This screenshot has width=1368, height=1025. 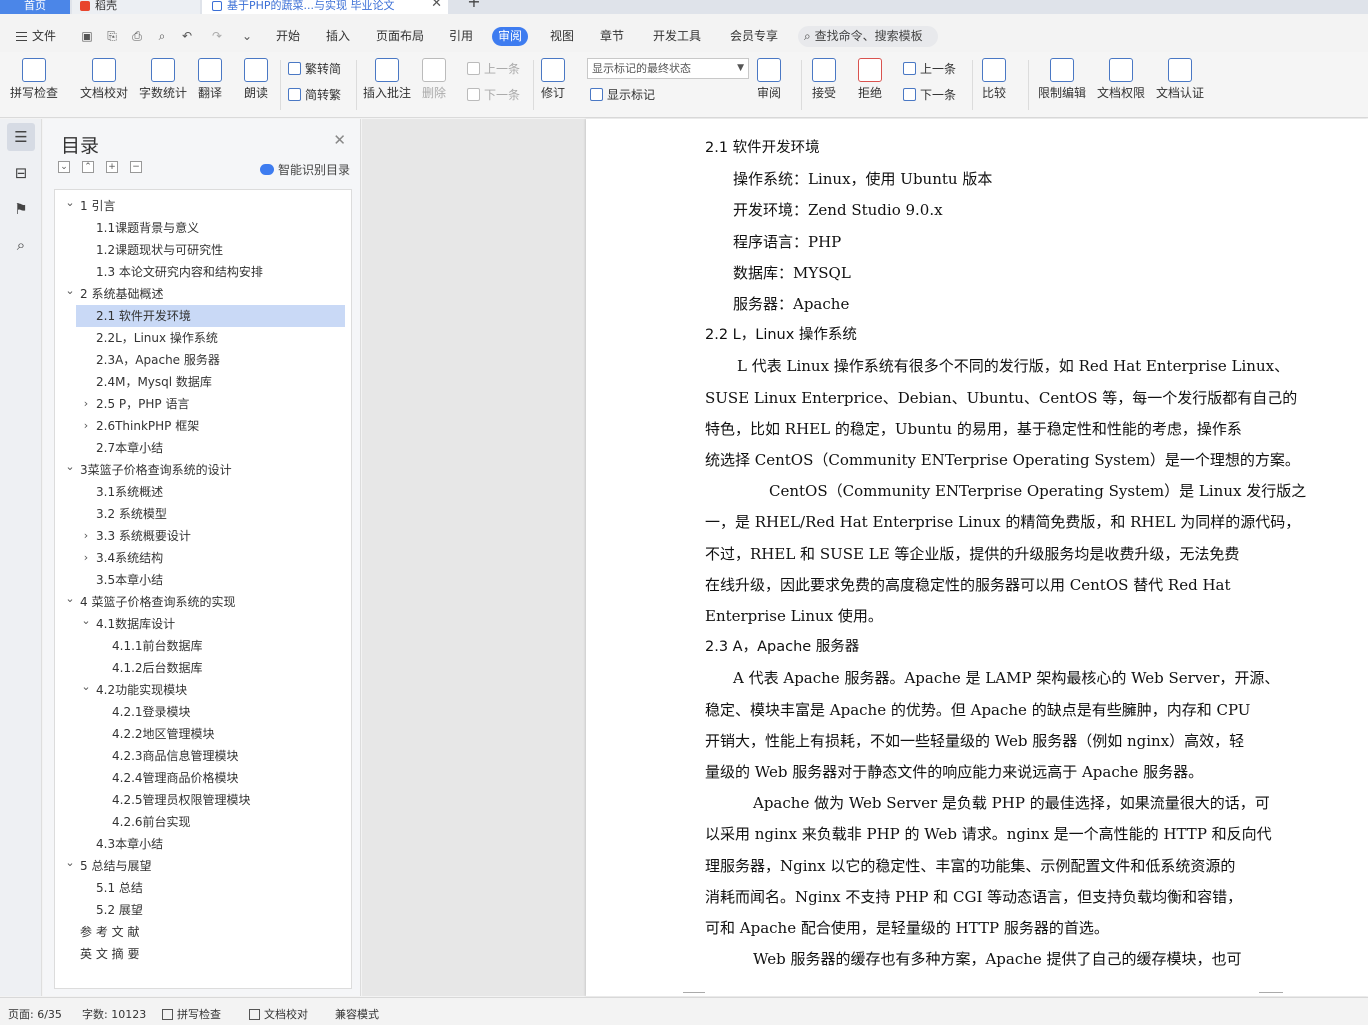 I want to click on next-change-button: 下一条, so click(x=929, y=95).